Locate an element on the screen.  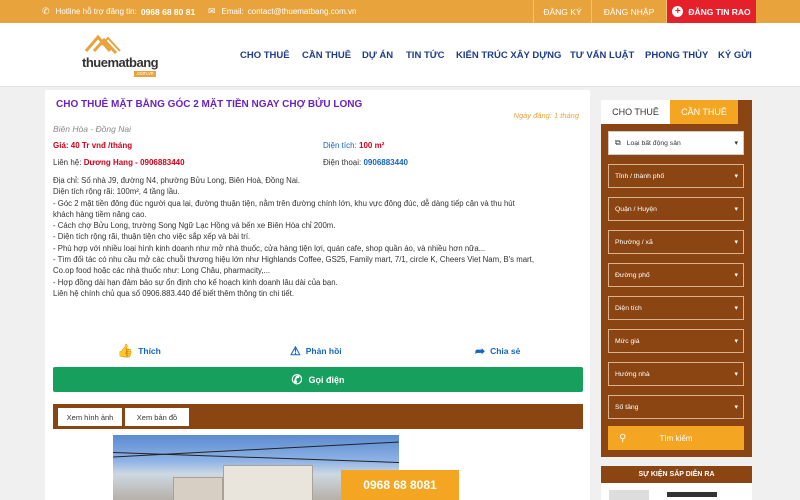
property-type-select: ⧉ Loại bất động sản ▾ is located at coordinates (676, 143).